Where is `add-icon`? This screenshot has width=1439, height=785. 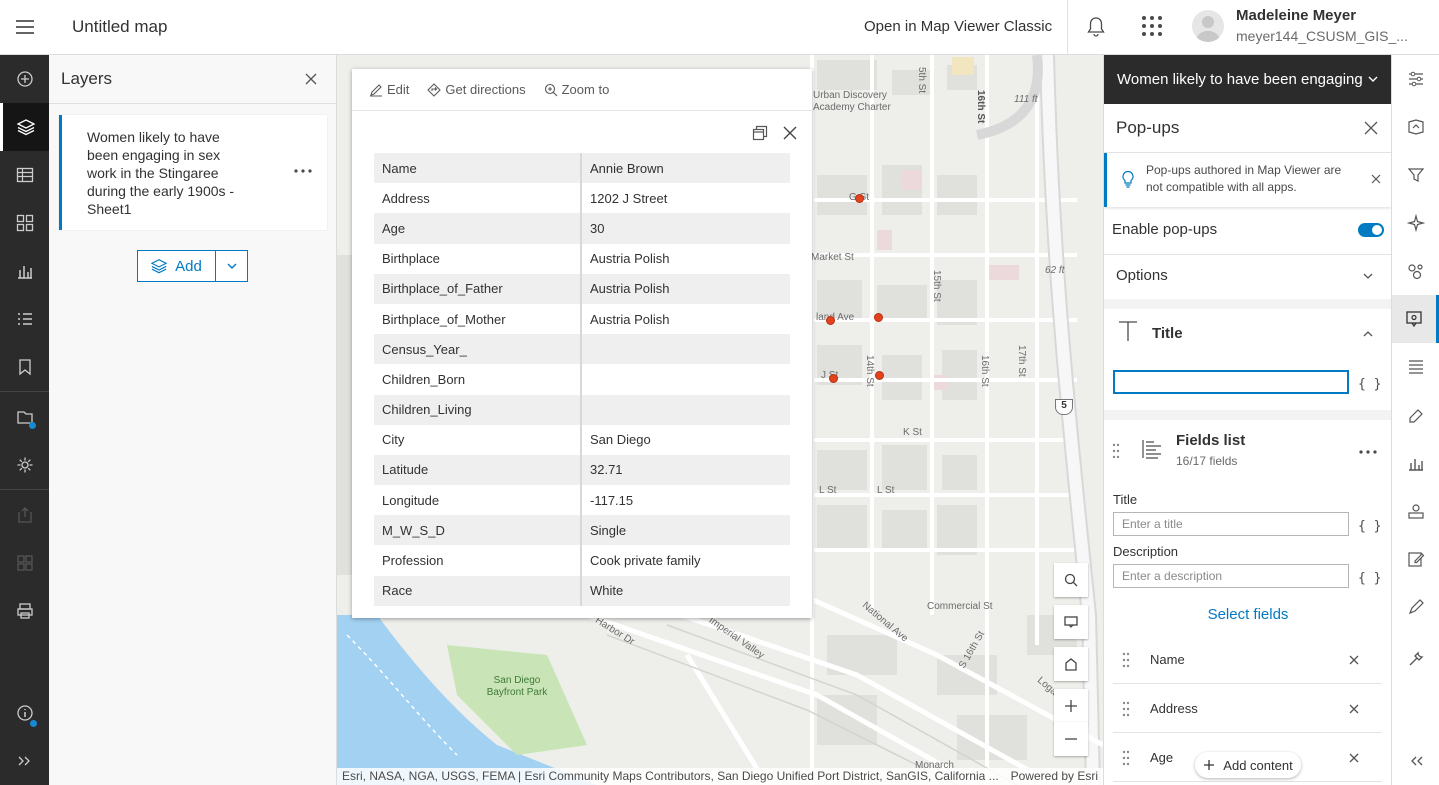
add-icon is located at coordinates (24, 79).